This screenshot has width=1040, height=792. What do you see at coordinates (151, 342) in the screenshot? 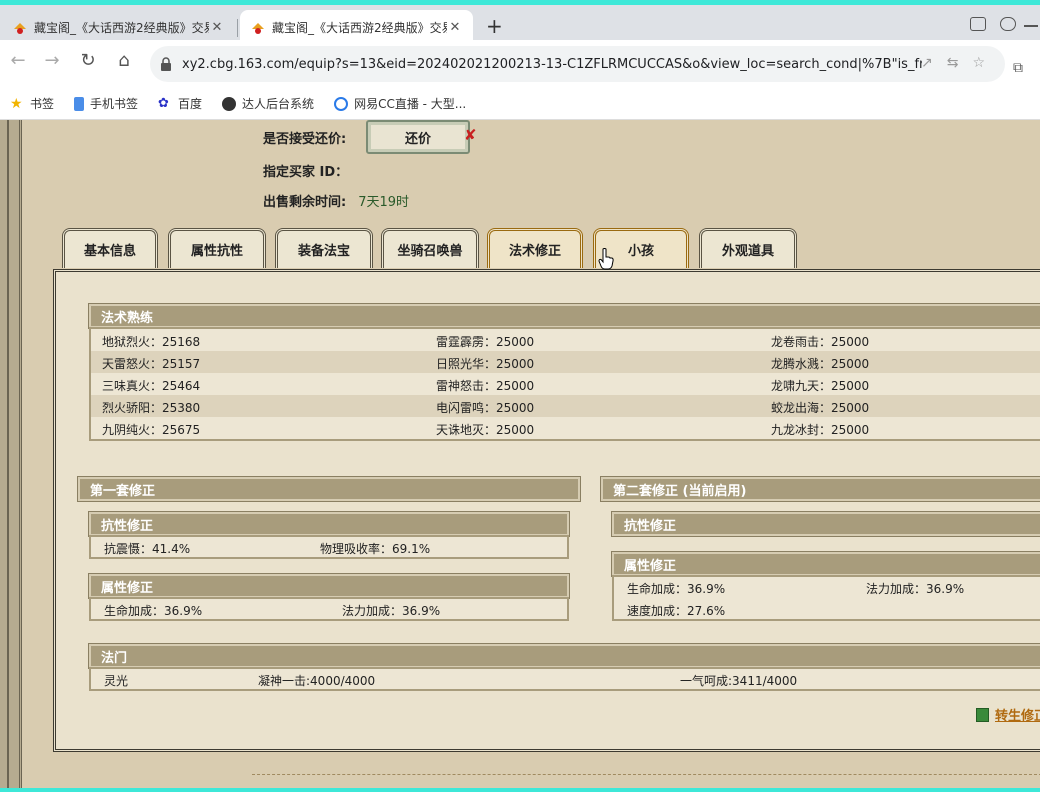
I see `skill-cell: 地狱烈火：25168` at bounding box center [151, 342].